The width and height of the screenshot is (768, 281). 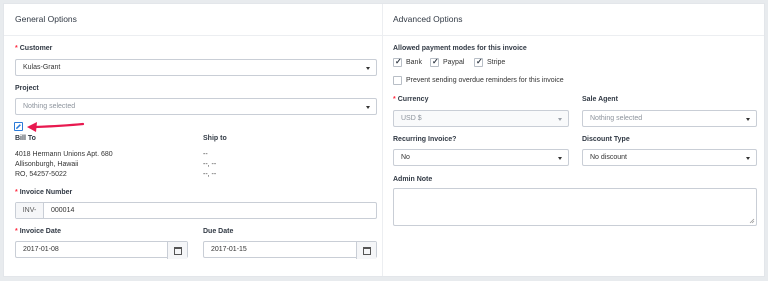 What do you see at coordinates (414, 62) in the screenshot?
I see `bank-label: Bank` at bounding box center [414, 62].